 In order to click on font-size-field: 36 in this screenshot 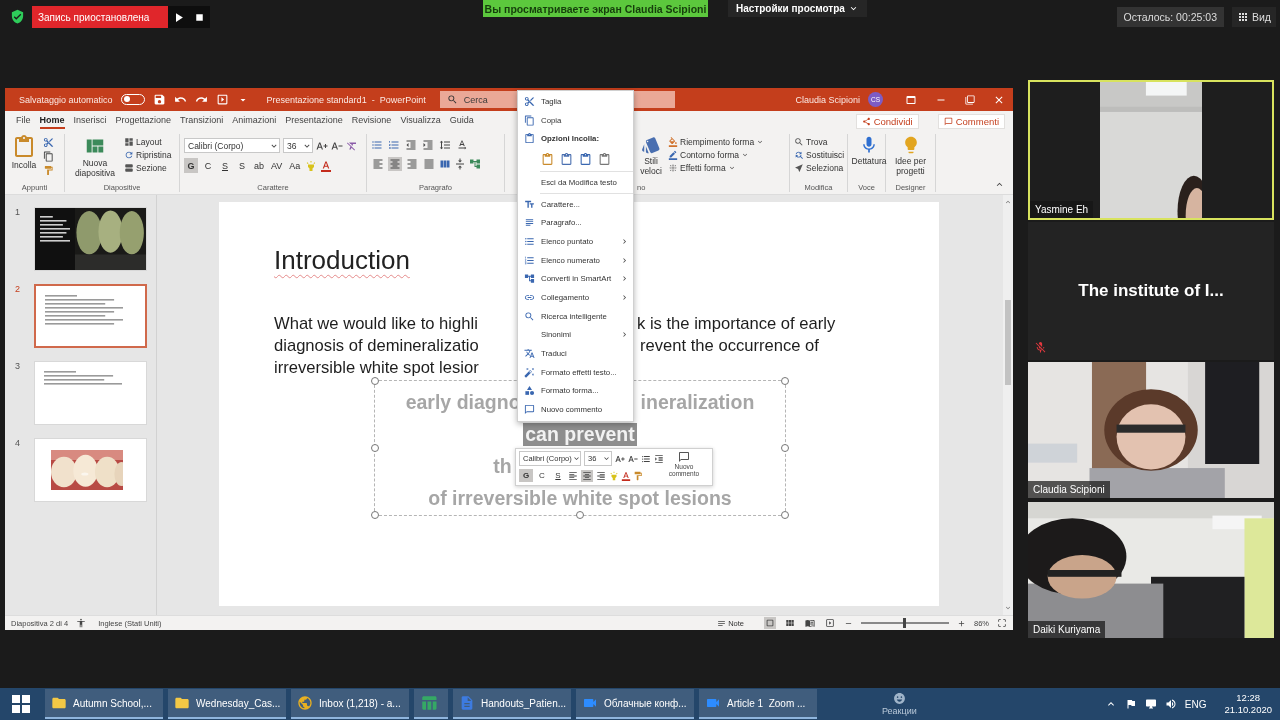, I will do `click(298, 145)`.